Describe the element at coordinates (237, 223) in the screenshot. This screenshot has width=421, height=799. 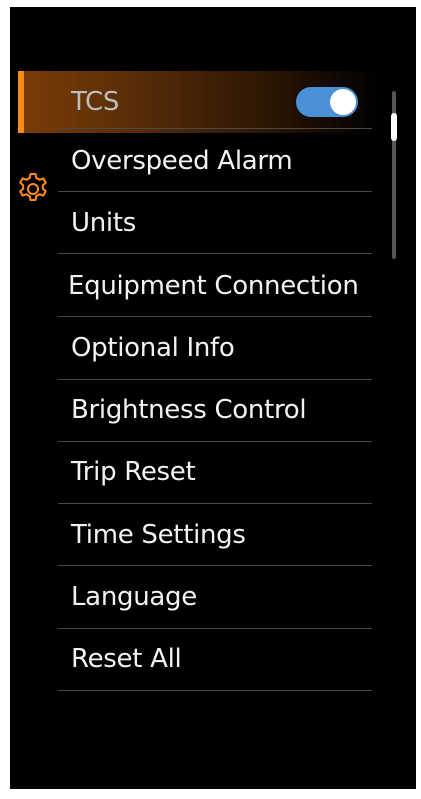
I see `menu-item-units: Units` at that location.